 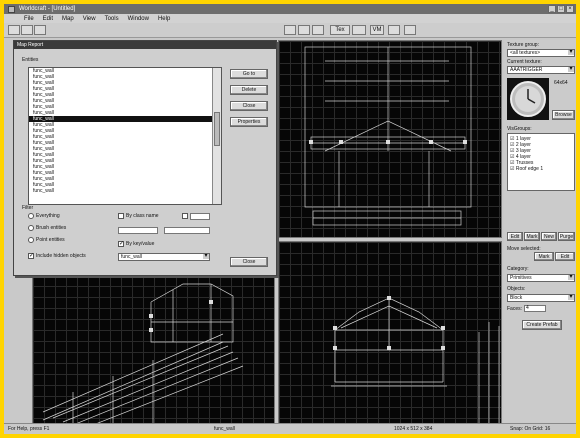 What do you see at coordinates (561, 9) in the screenshot?
I see `maximize-icon: □` at bounding box center [561, 9].